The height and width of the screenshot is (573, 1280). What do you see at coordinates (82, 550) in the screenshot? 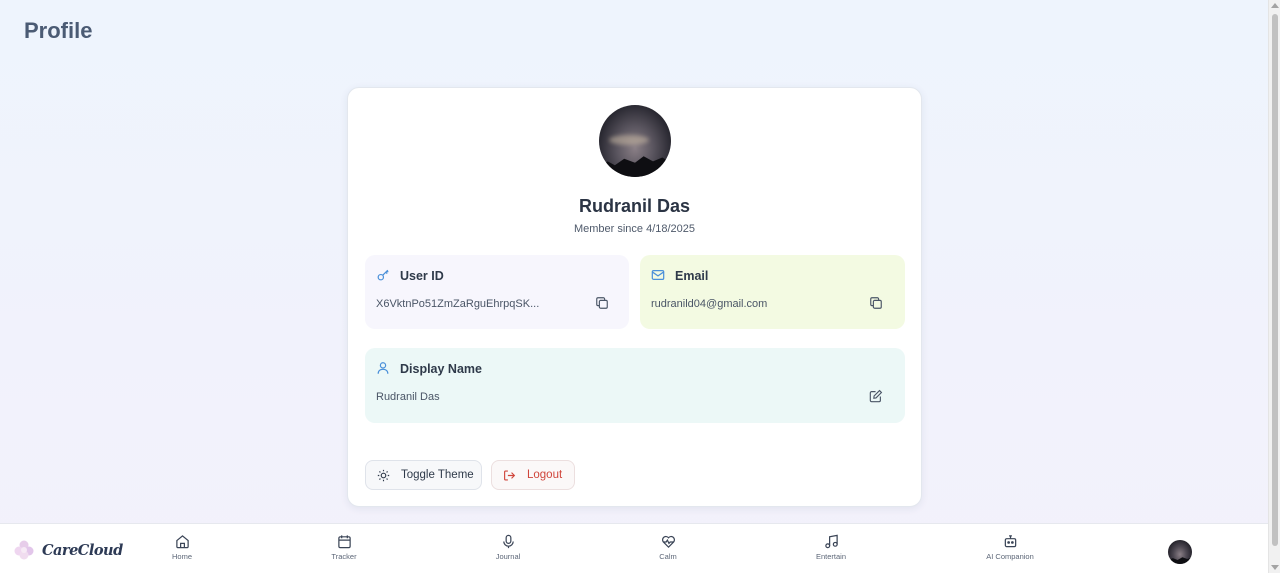
I see `brand-name: CareCloud` at bounding box center [82, 550].